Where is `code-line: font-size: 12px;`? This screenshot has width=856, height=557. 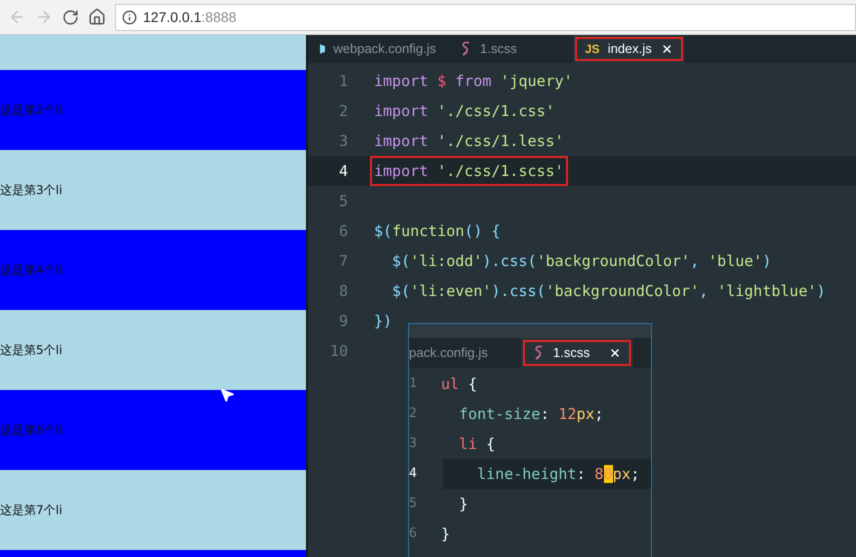 code-line: font-size: 12px; is located at coordinates (531, 414).